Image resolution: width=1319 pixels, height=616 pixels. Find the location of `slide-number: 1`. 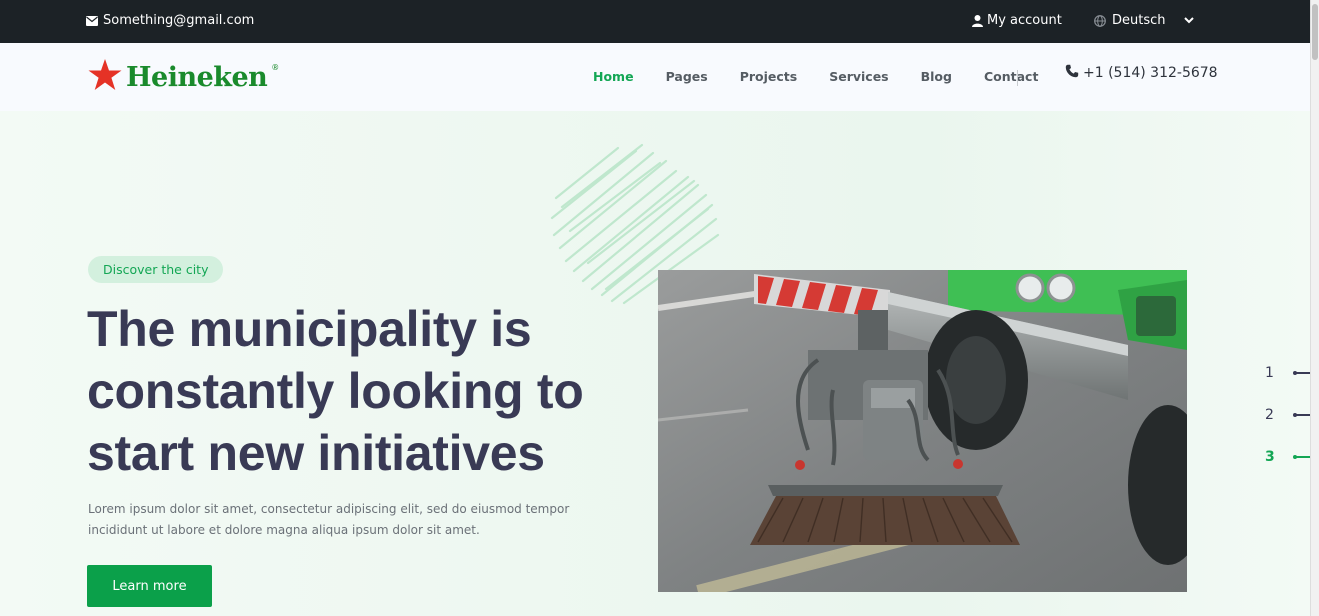

slide-number: 1 is located at coordinates (1269, 372).